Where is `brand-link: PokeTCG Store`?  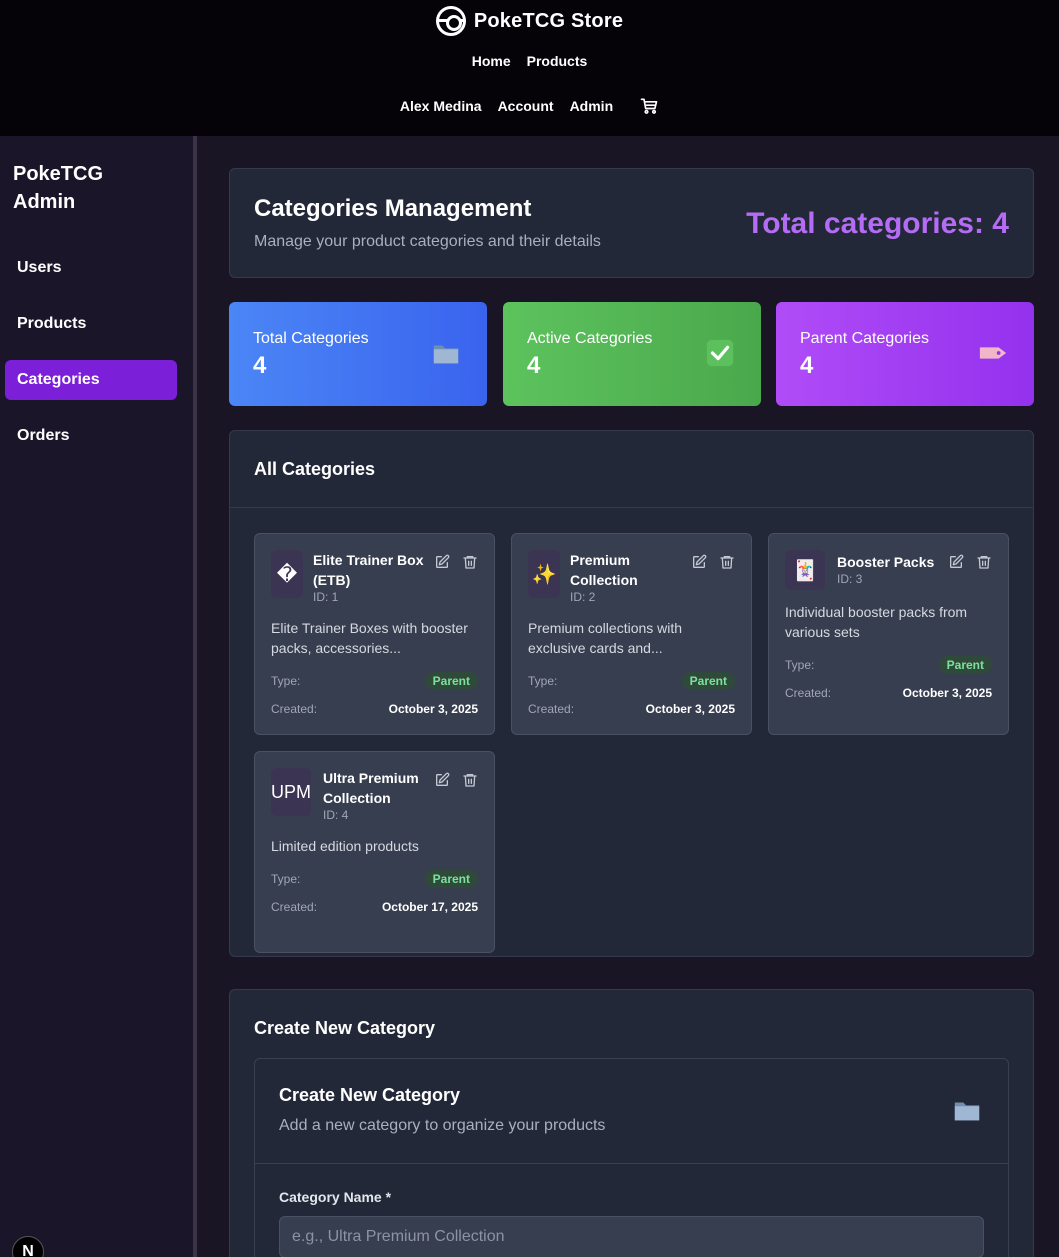 brand-link: PokeTCG Store is located at coordinates (529, 21).